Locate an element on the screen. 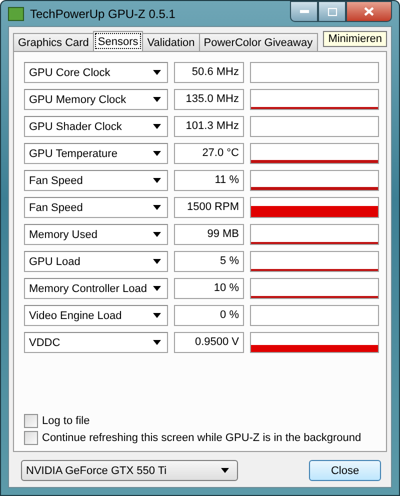 Image resolution: width=400 pixels, height=496 pixels. checkbox-label: Log to file is located at coordinates (66, 421).